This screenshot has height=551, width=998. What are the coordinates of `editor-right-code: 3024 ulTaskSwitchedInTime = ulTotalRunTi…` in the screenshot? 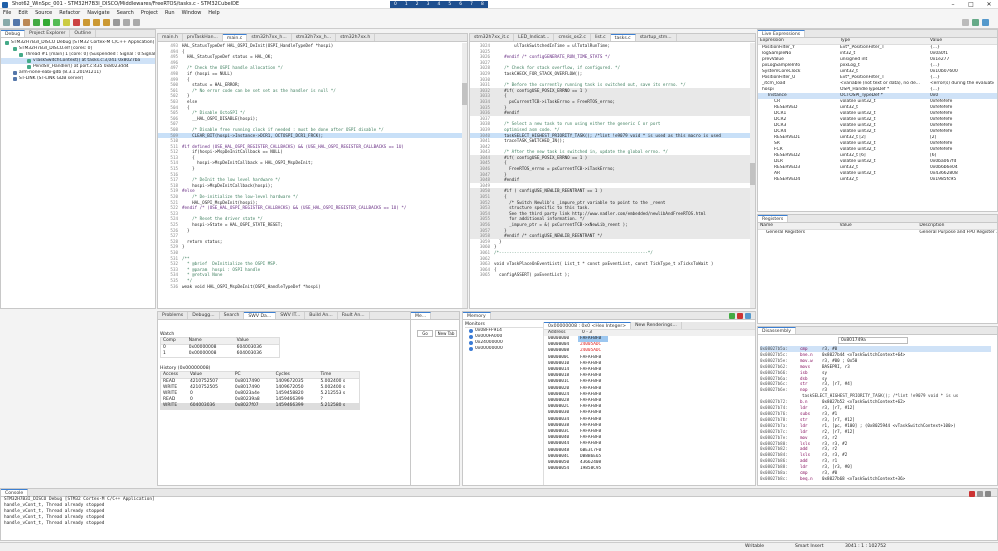 It's located at (612, 174).